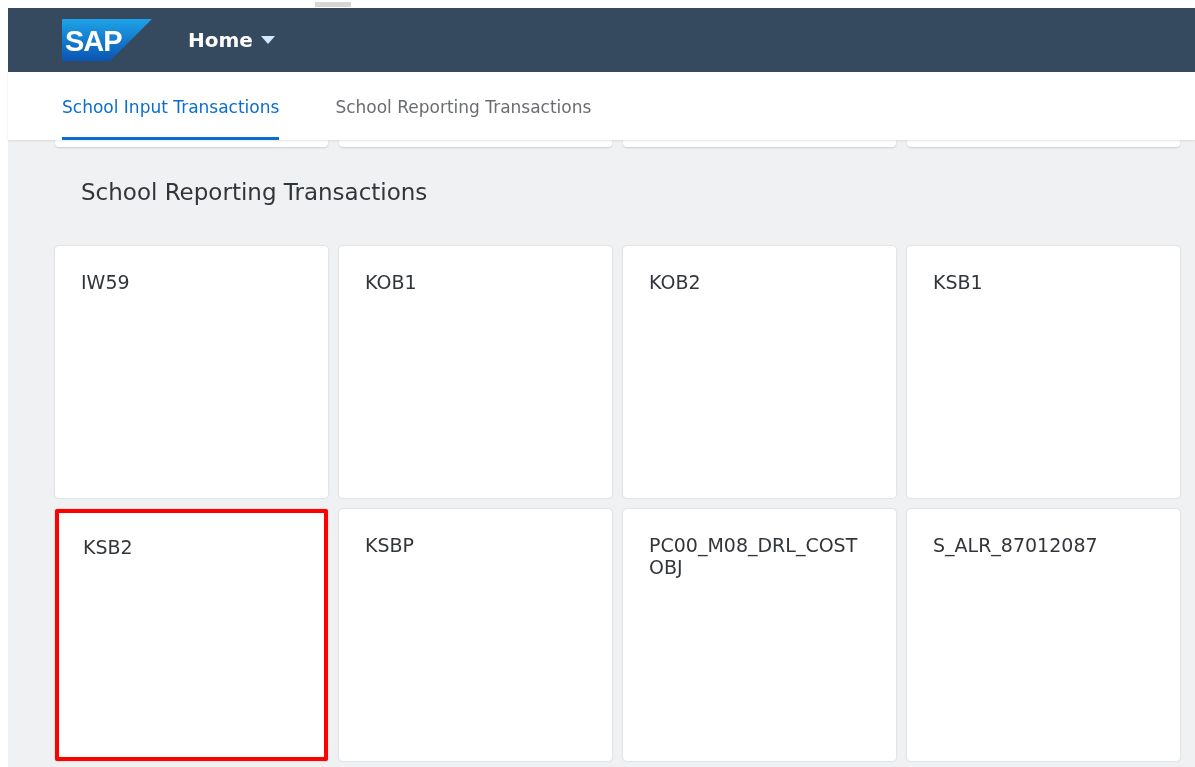  I want to click on app-tile: KSBP, so click(475, 635).